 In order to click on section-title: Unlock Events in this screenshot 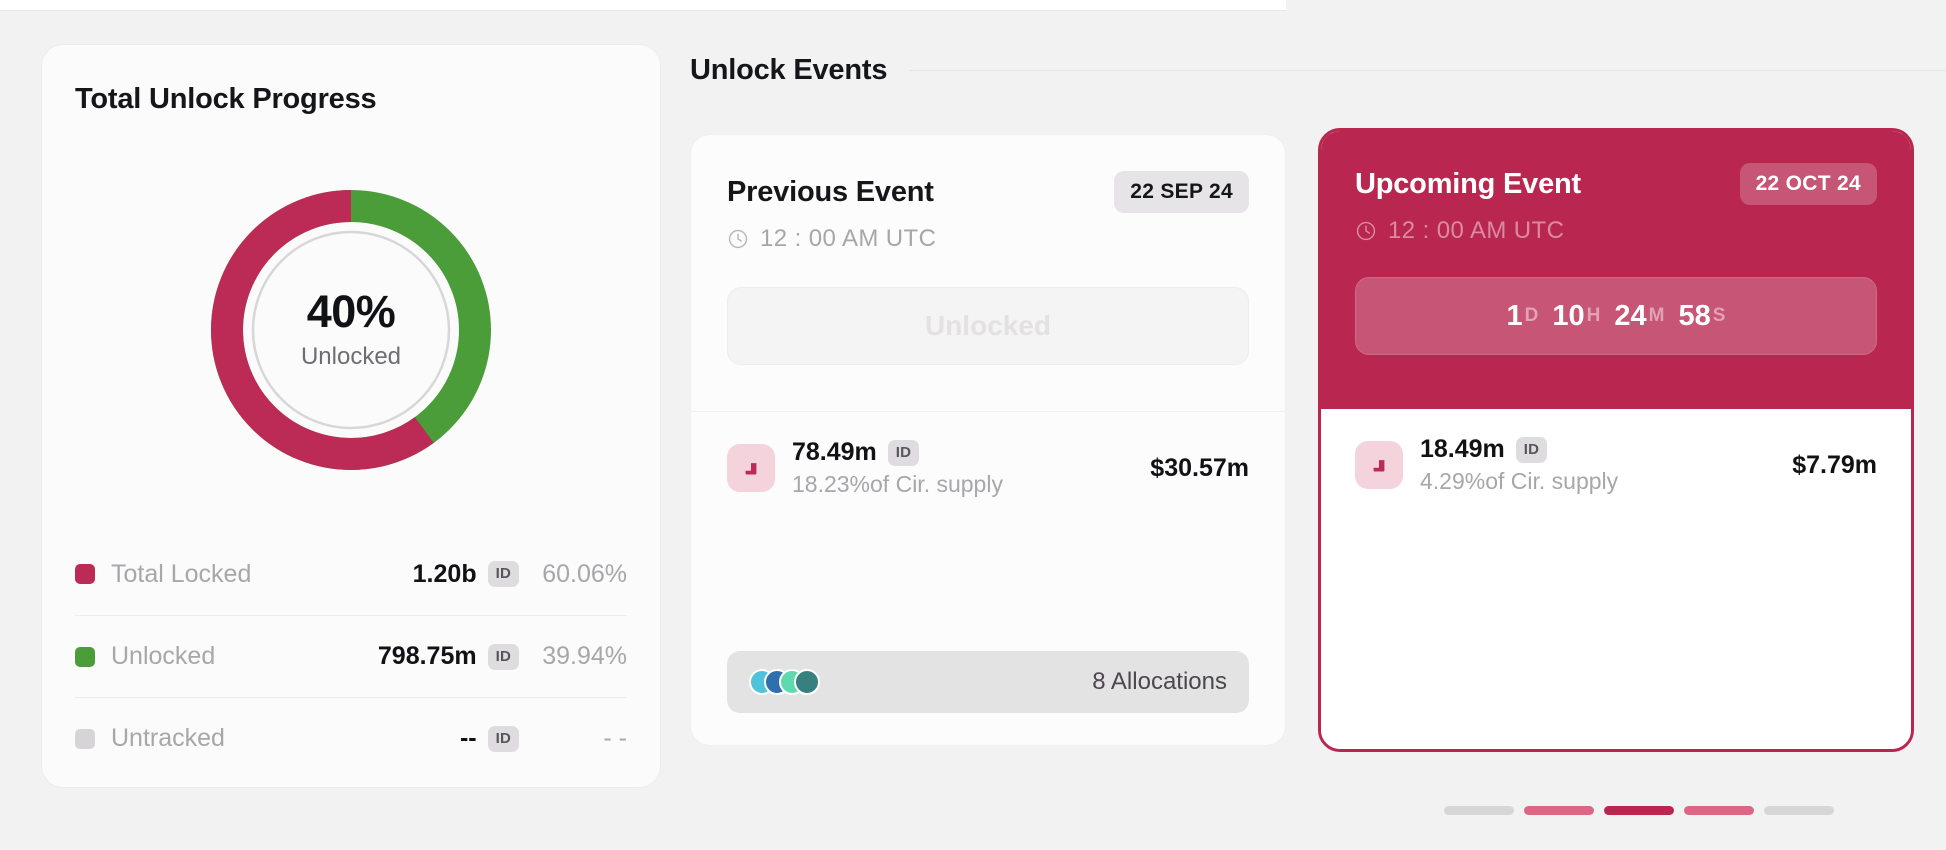, I will do `click(789, 70)`.